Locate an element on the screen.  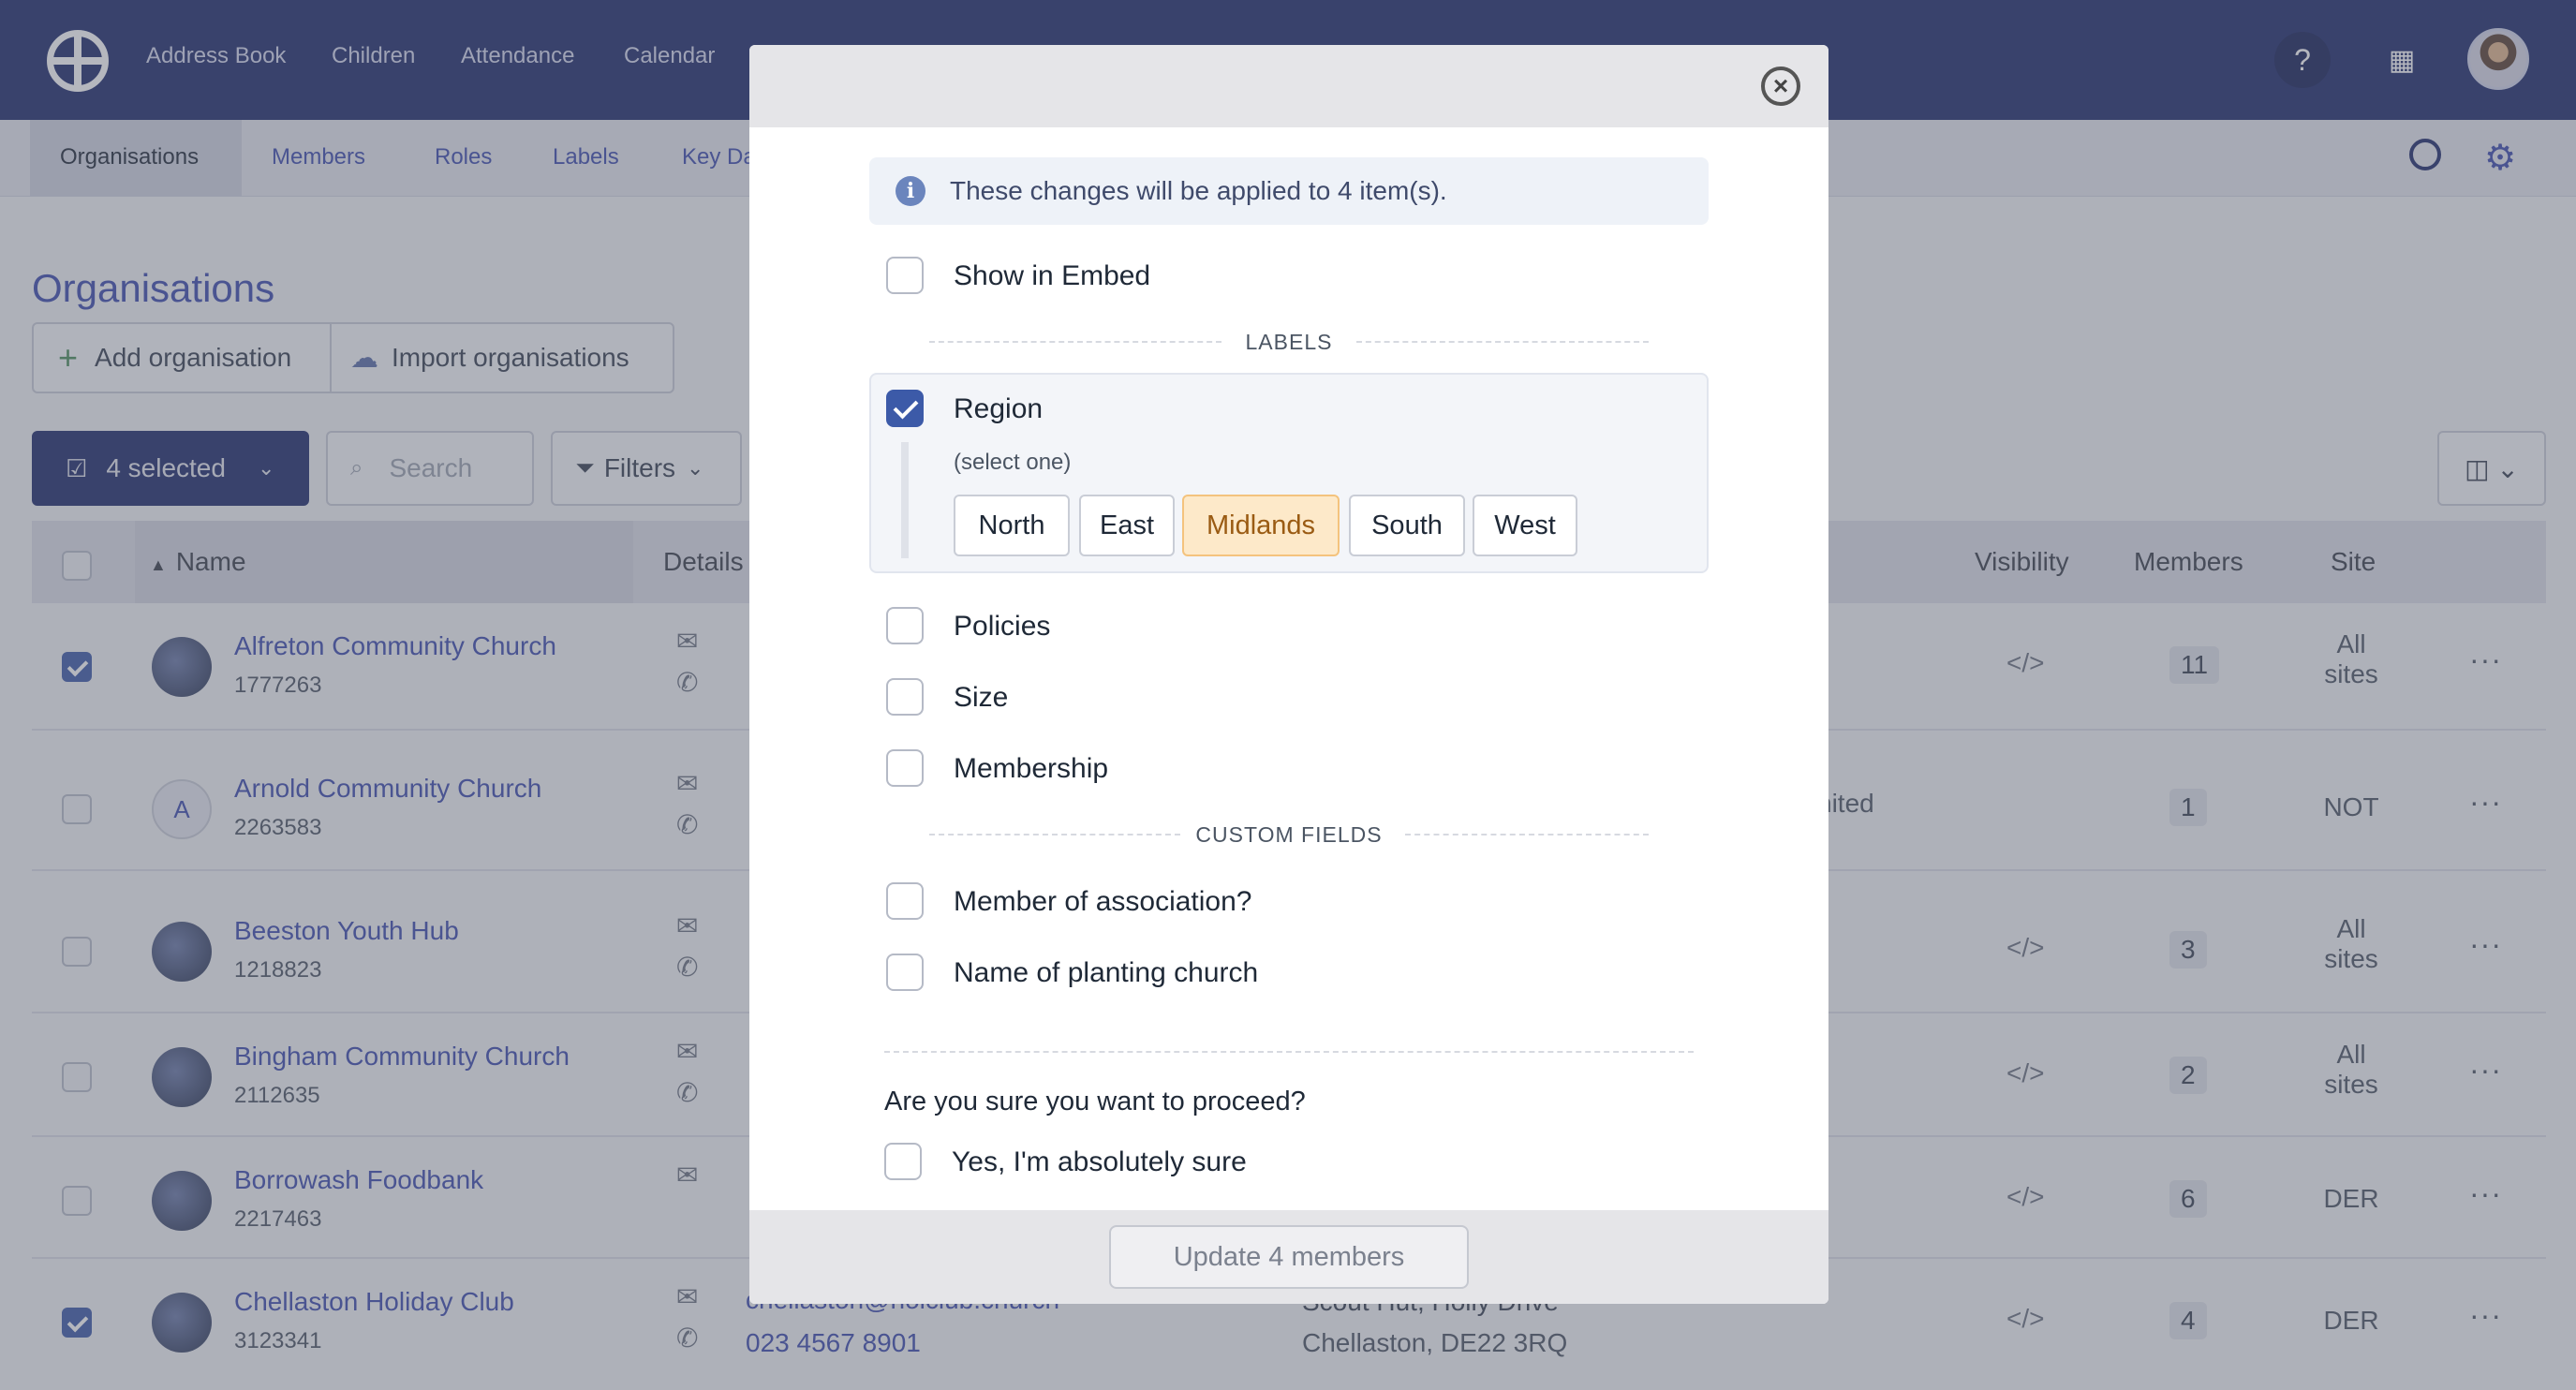
membership-label: Membership is located at coordinates (1031, 768).